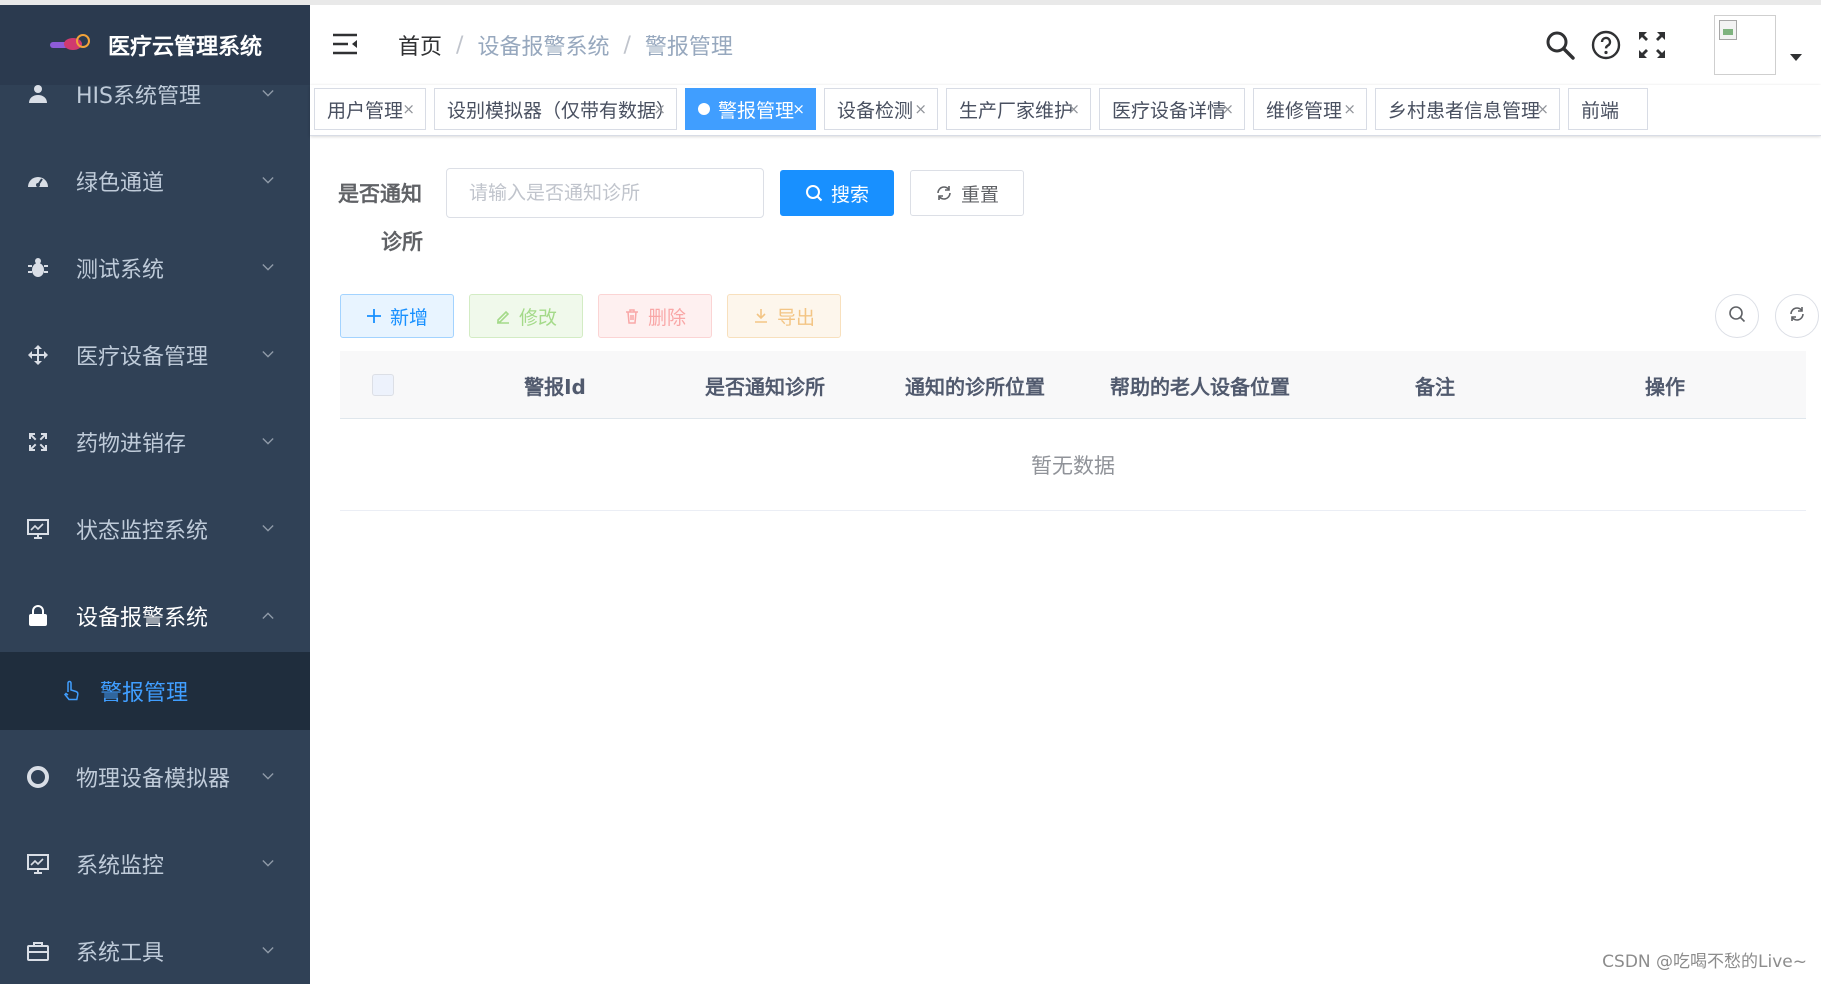  What do you see at coordinates (1728, 30) in the screenshot?
I see `broken-image-icon` at bounding box center [1728, 30].